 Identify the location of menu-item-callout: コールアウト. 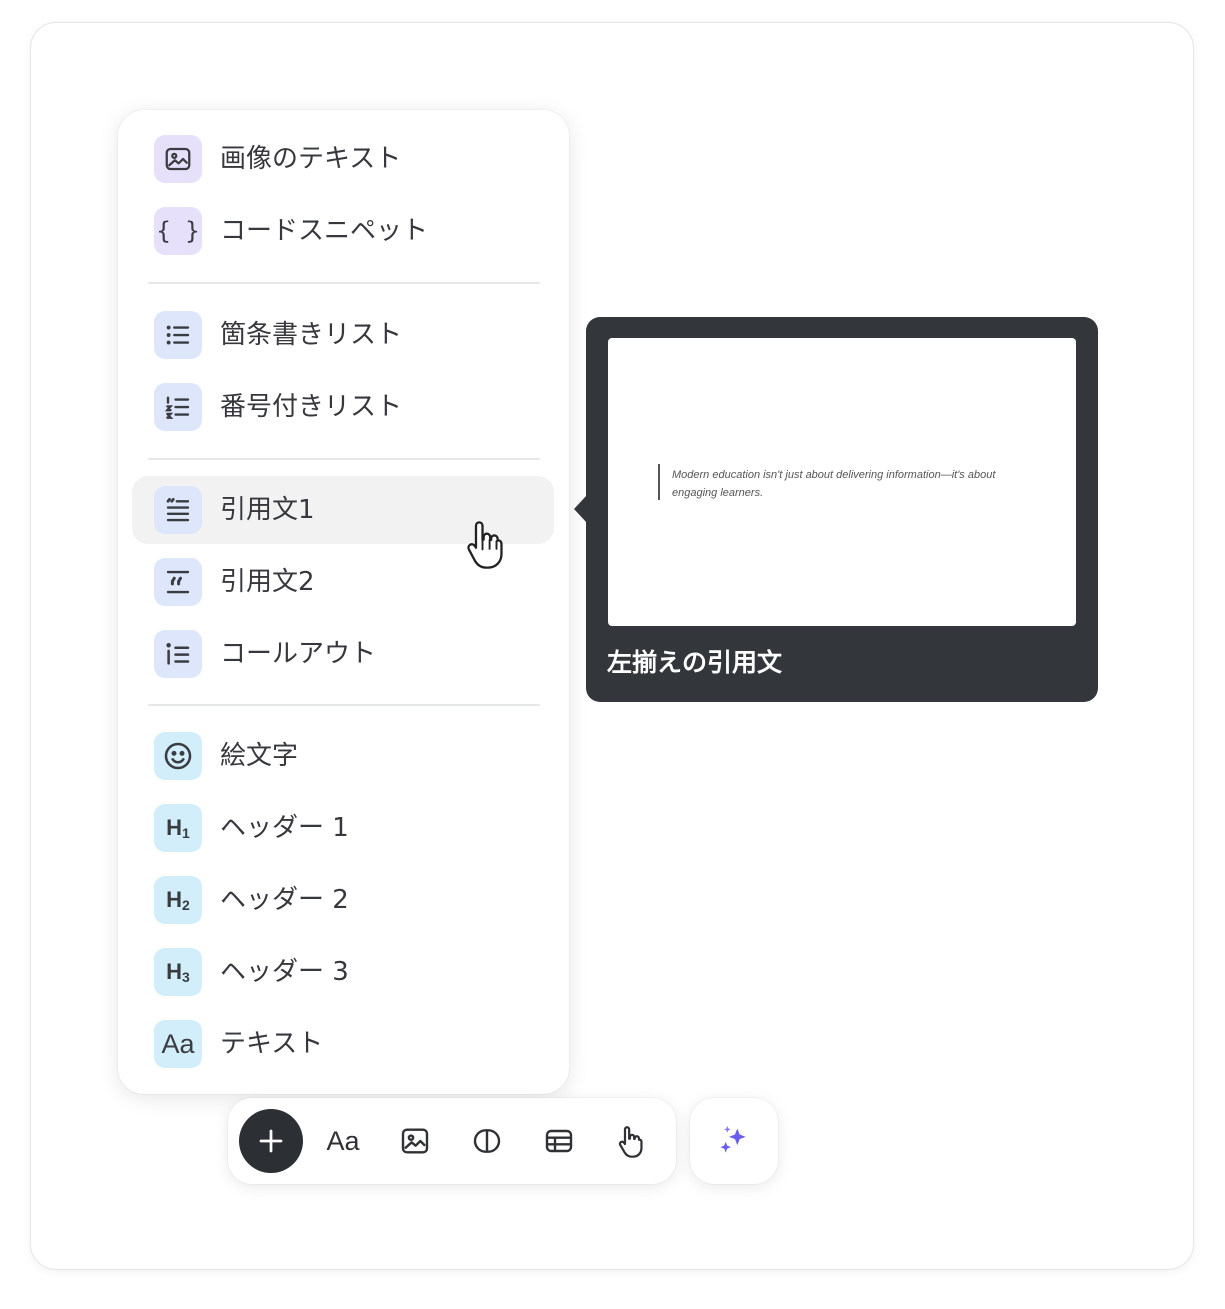
(343, 654).